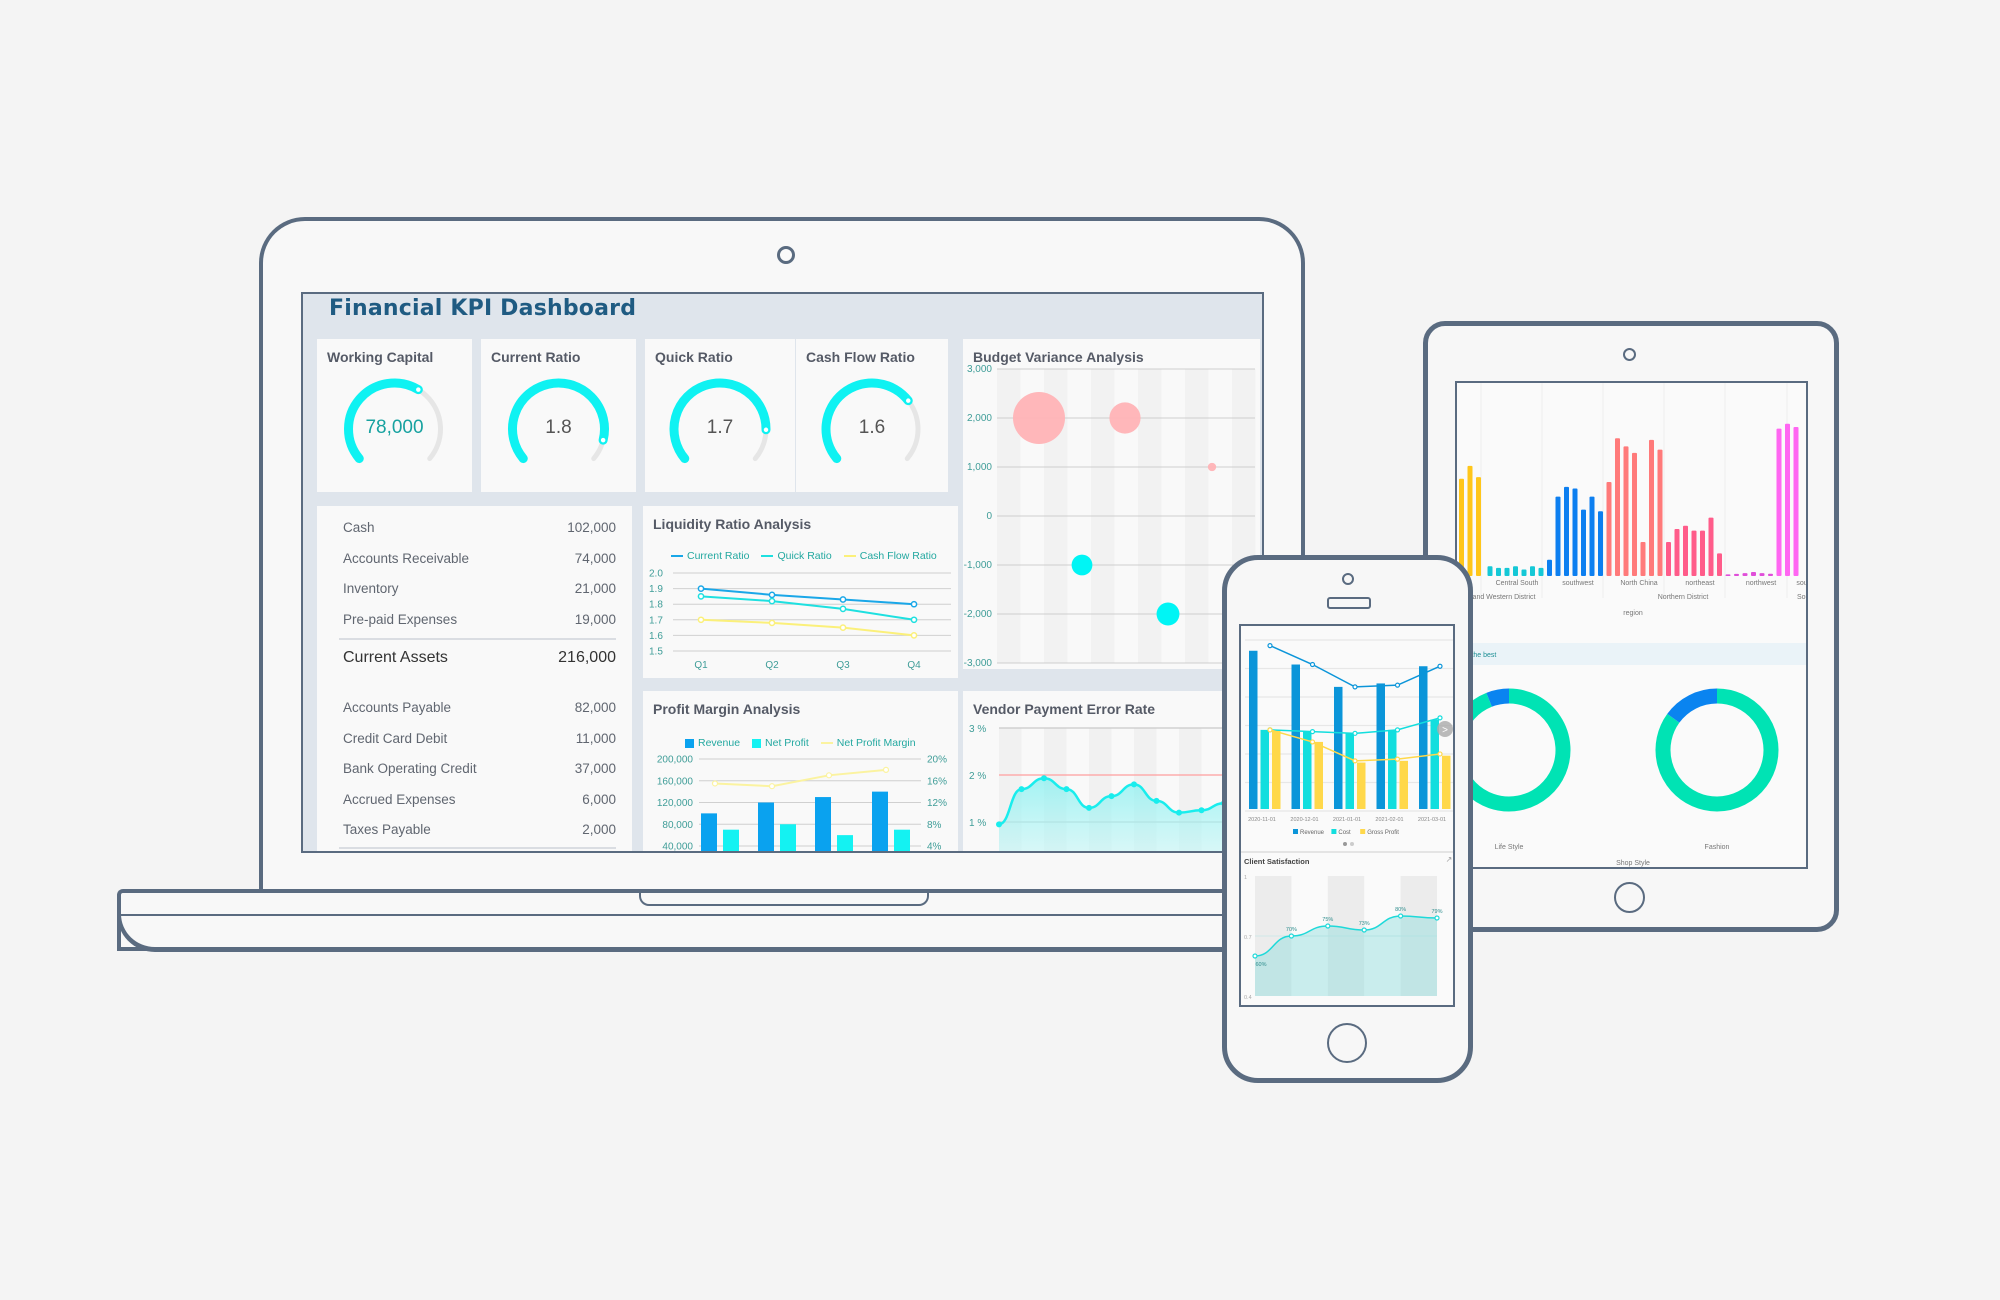  Describe the element at coordinates (483, 308) in the screenshot. I see `page-title: Financial KPI Dashboard` at that location.